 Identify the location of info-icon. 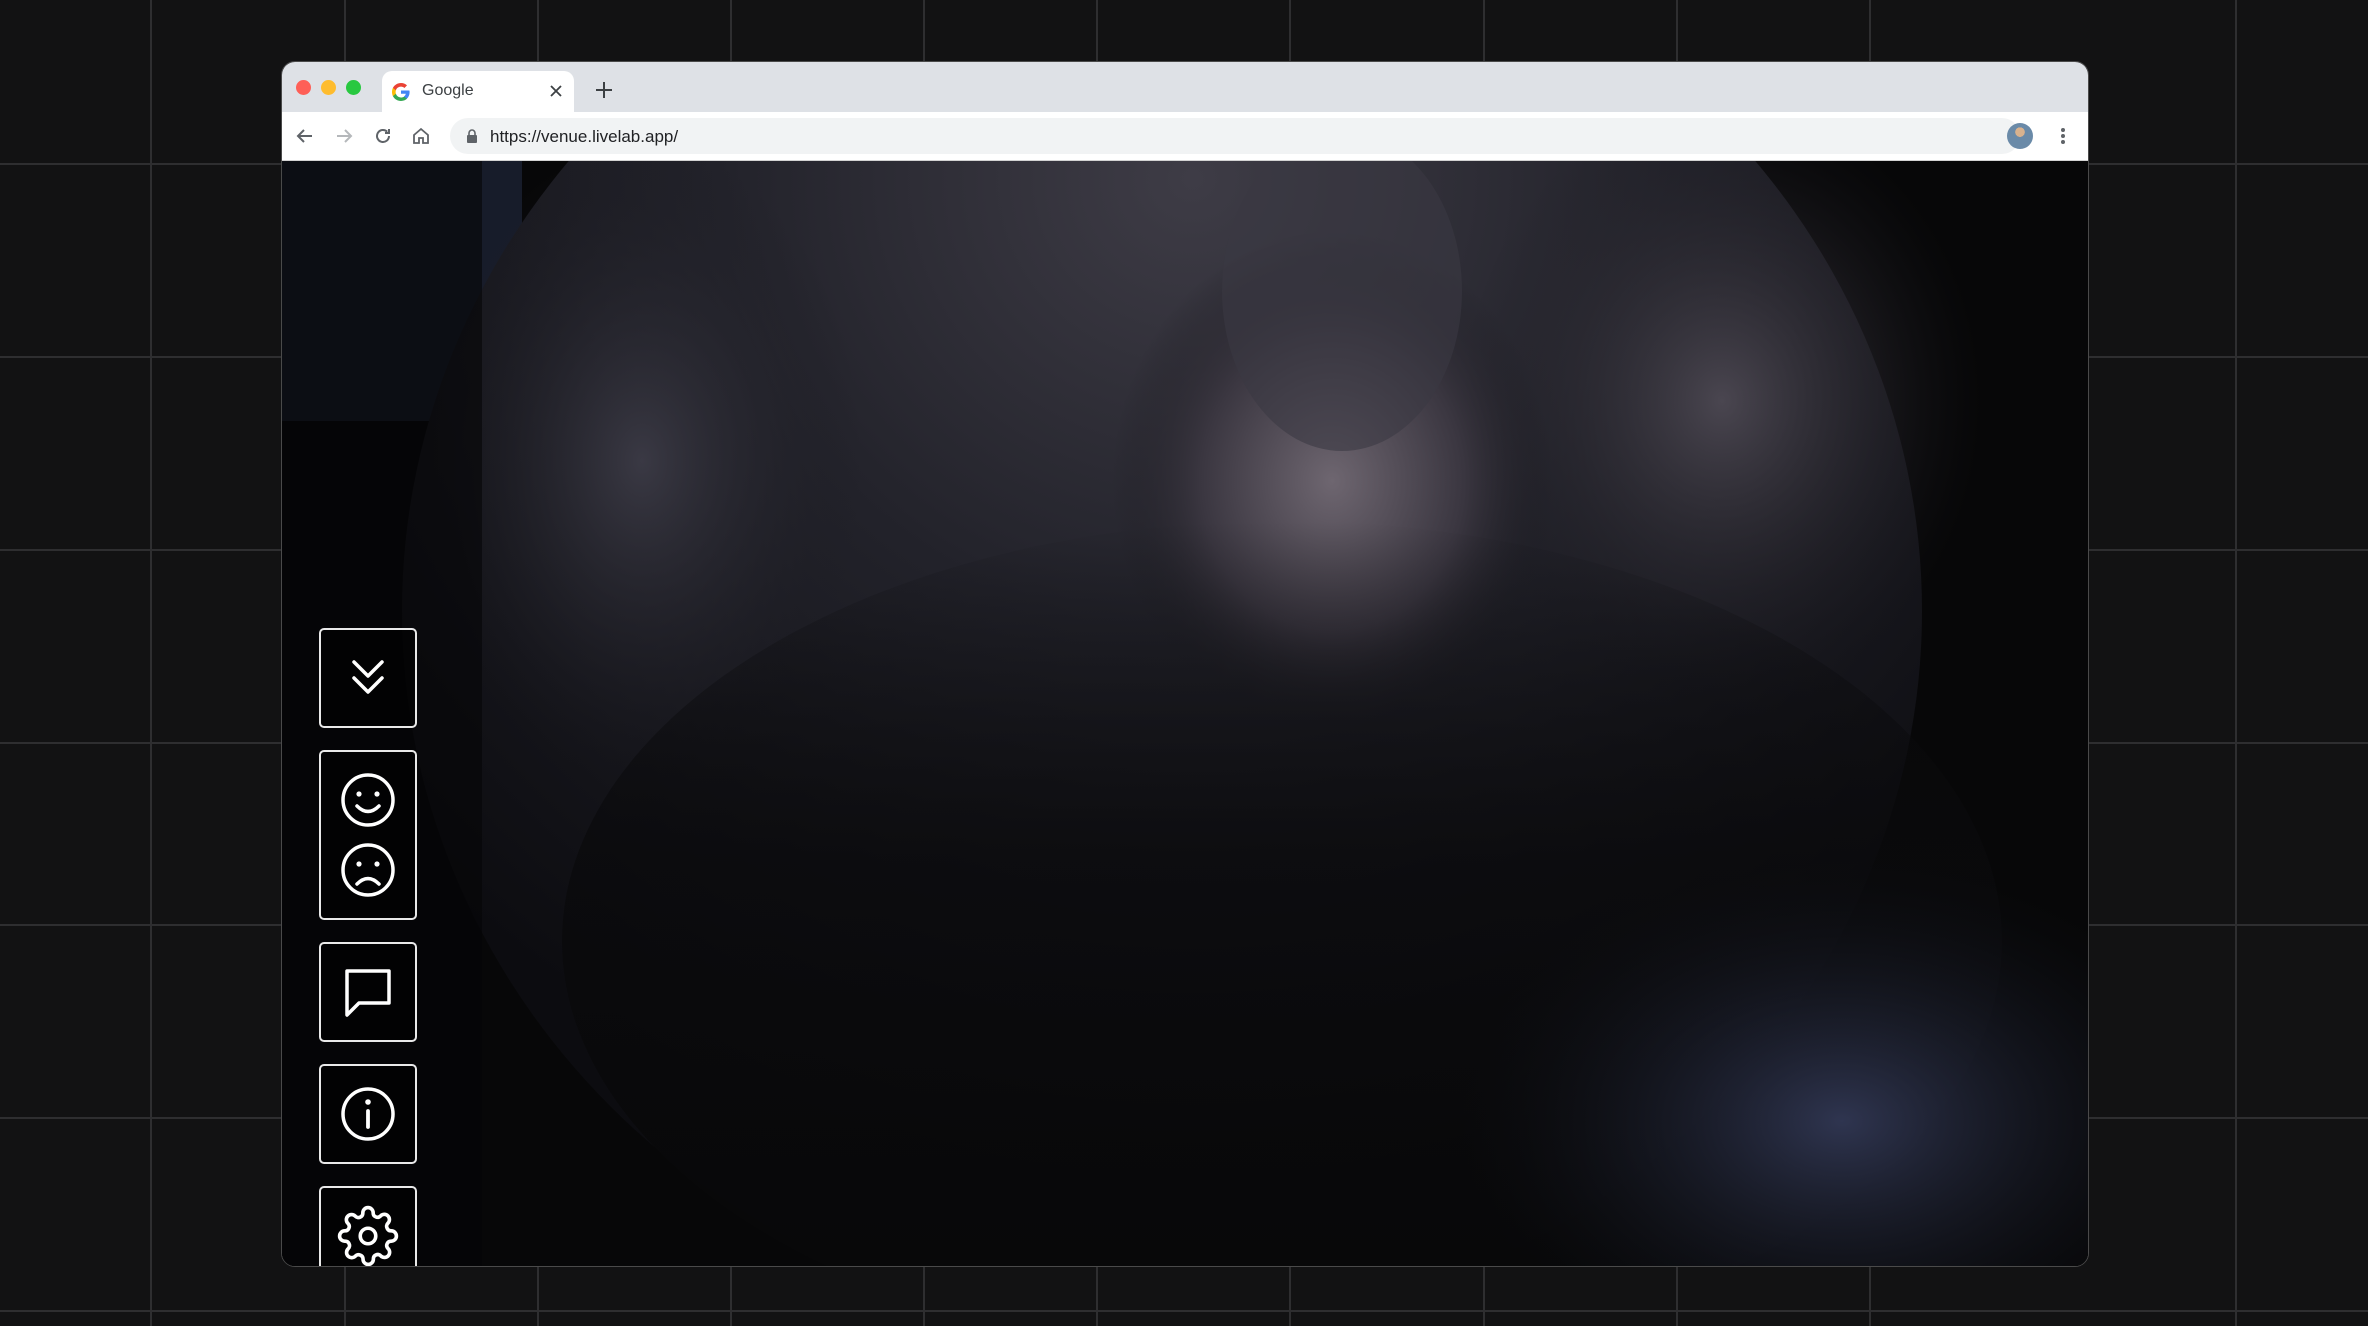
(368, 1114).